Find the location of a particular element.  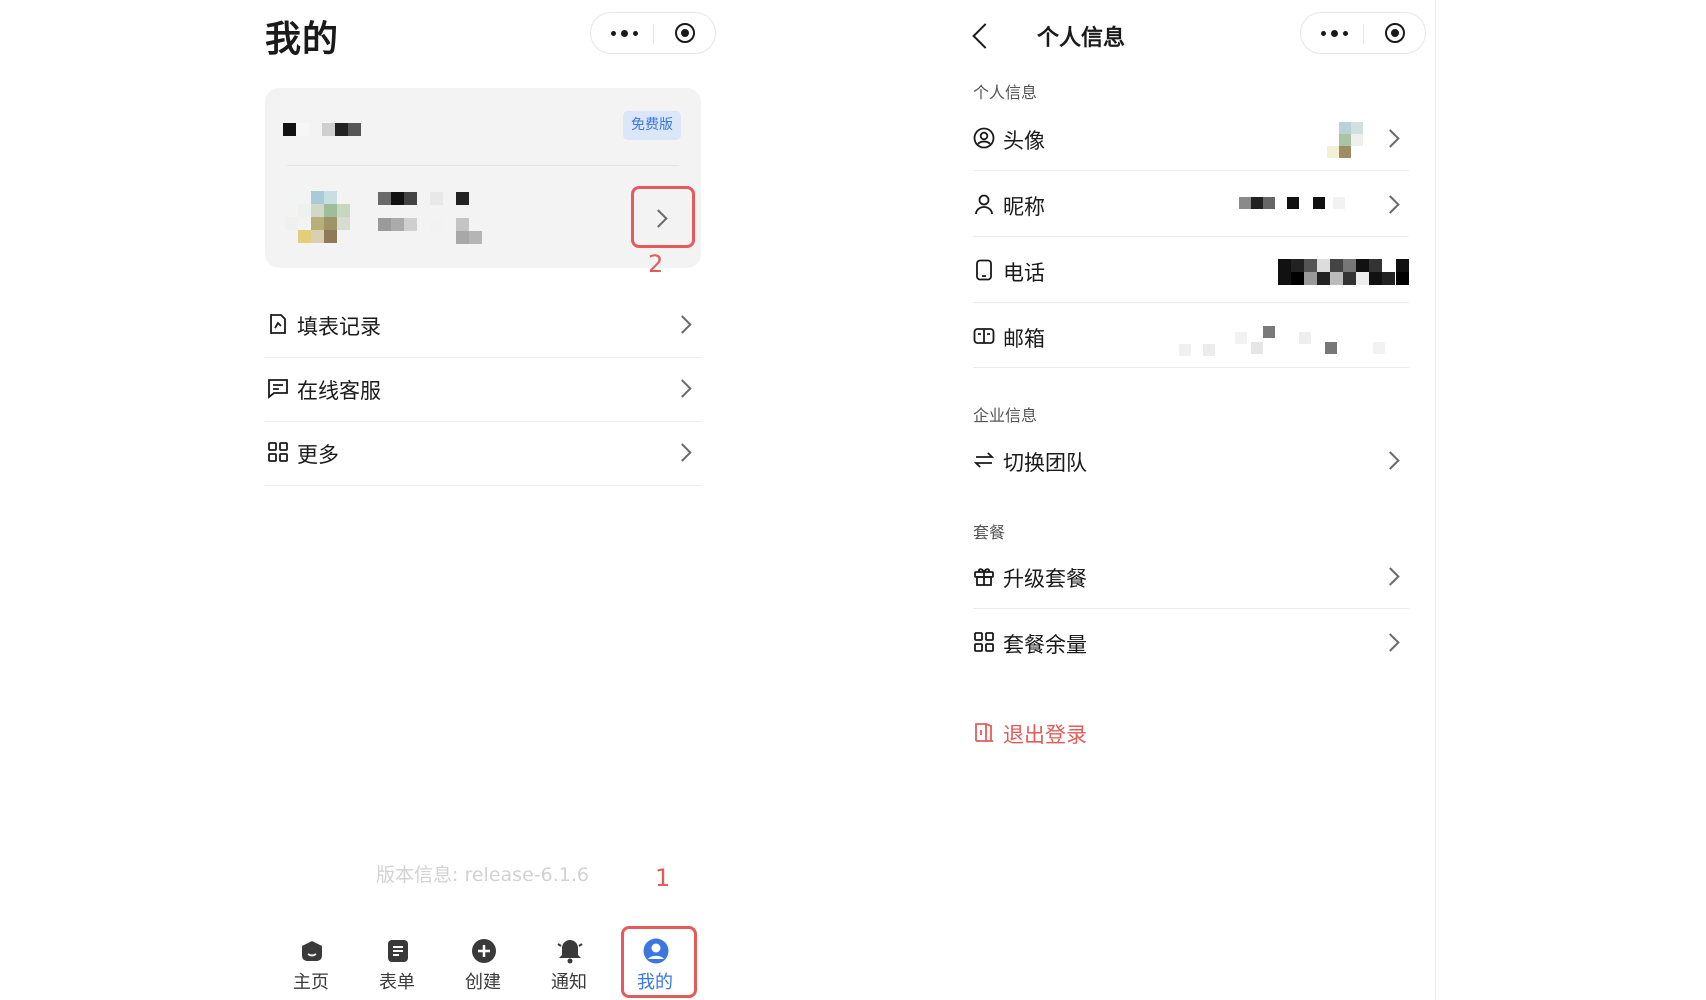

row-upgrade-plan: 升级套餐 is located at coordinates (1191, 576).